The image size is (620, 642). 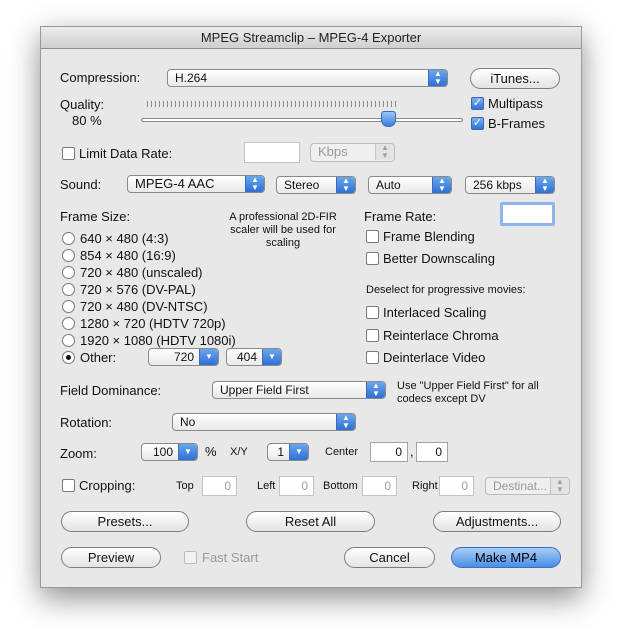 I want to click on reinterlace-chroma-checkbox, so click(x=372, y=335).